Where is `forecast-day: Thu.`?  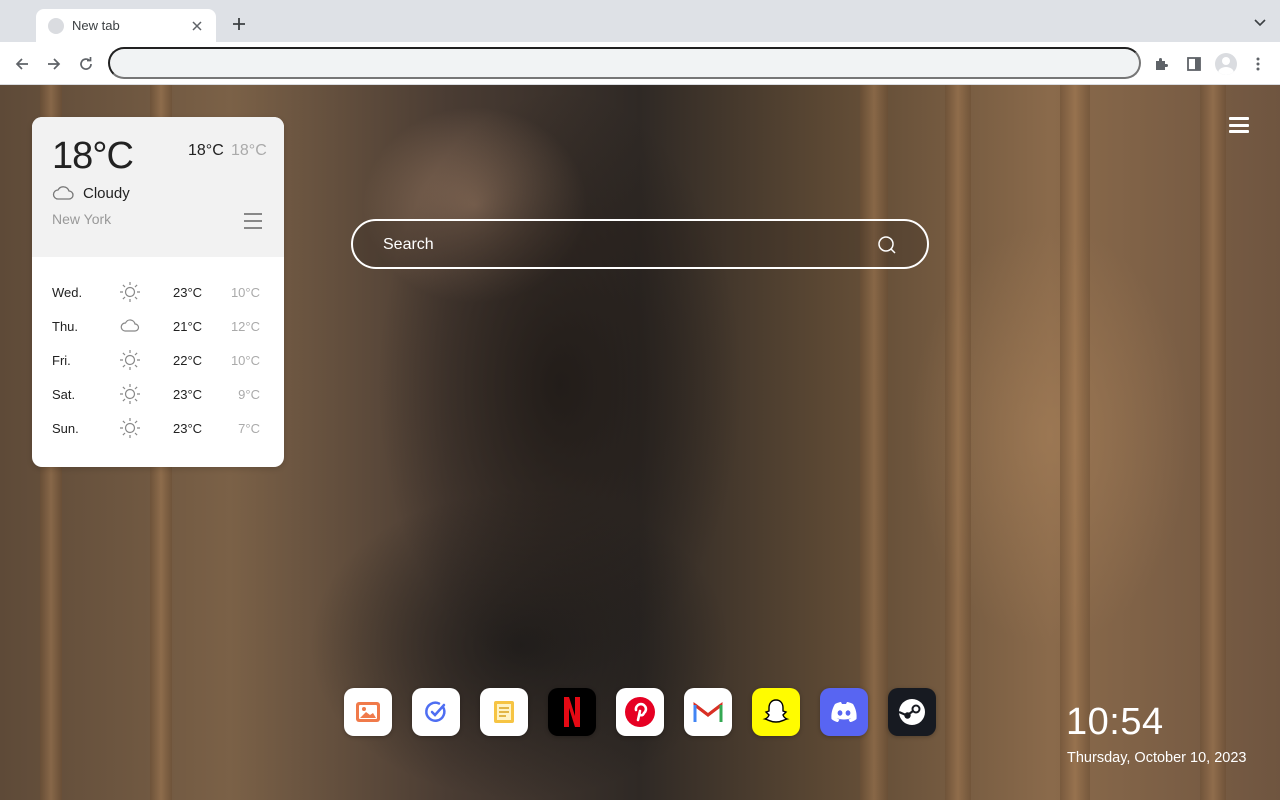
forecast-day: Thu. is located at coordinates (65, 326).